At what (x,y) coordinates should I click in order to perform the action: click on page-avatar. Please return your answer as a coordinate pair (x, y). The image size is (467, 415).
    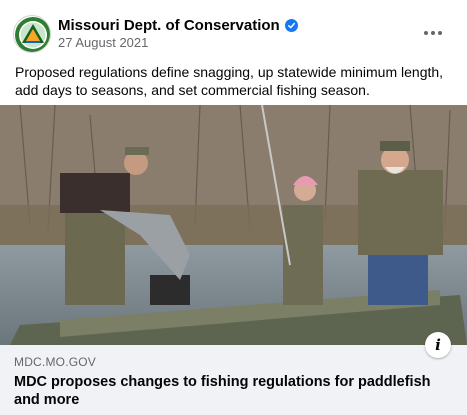
    Looking at the image, I should click on (32, 34).